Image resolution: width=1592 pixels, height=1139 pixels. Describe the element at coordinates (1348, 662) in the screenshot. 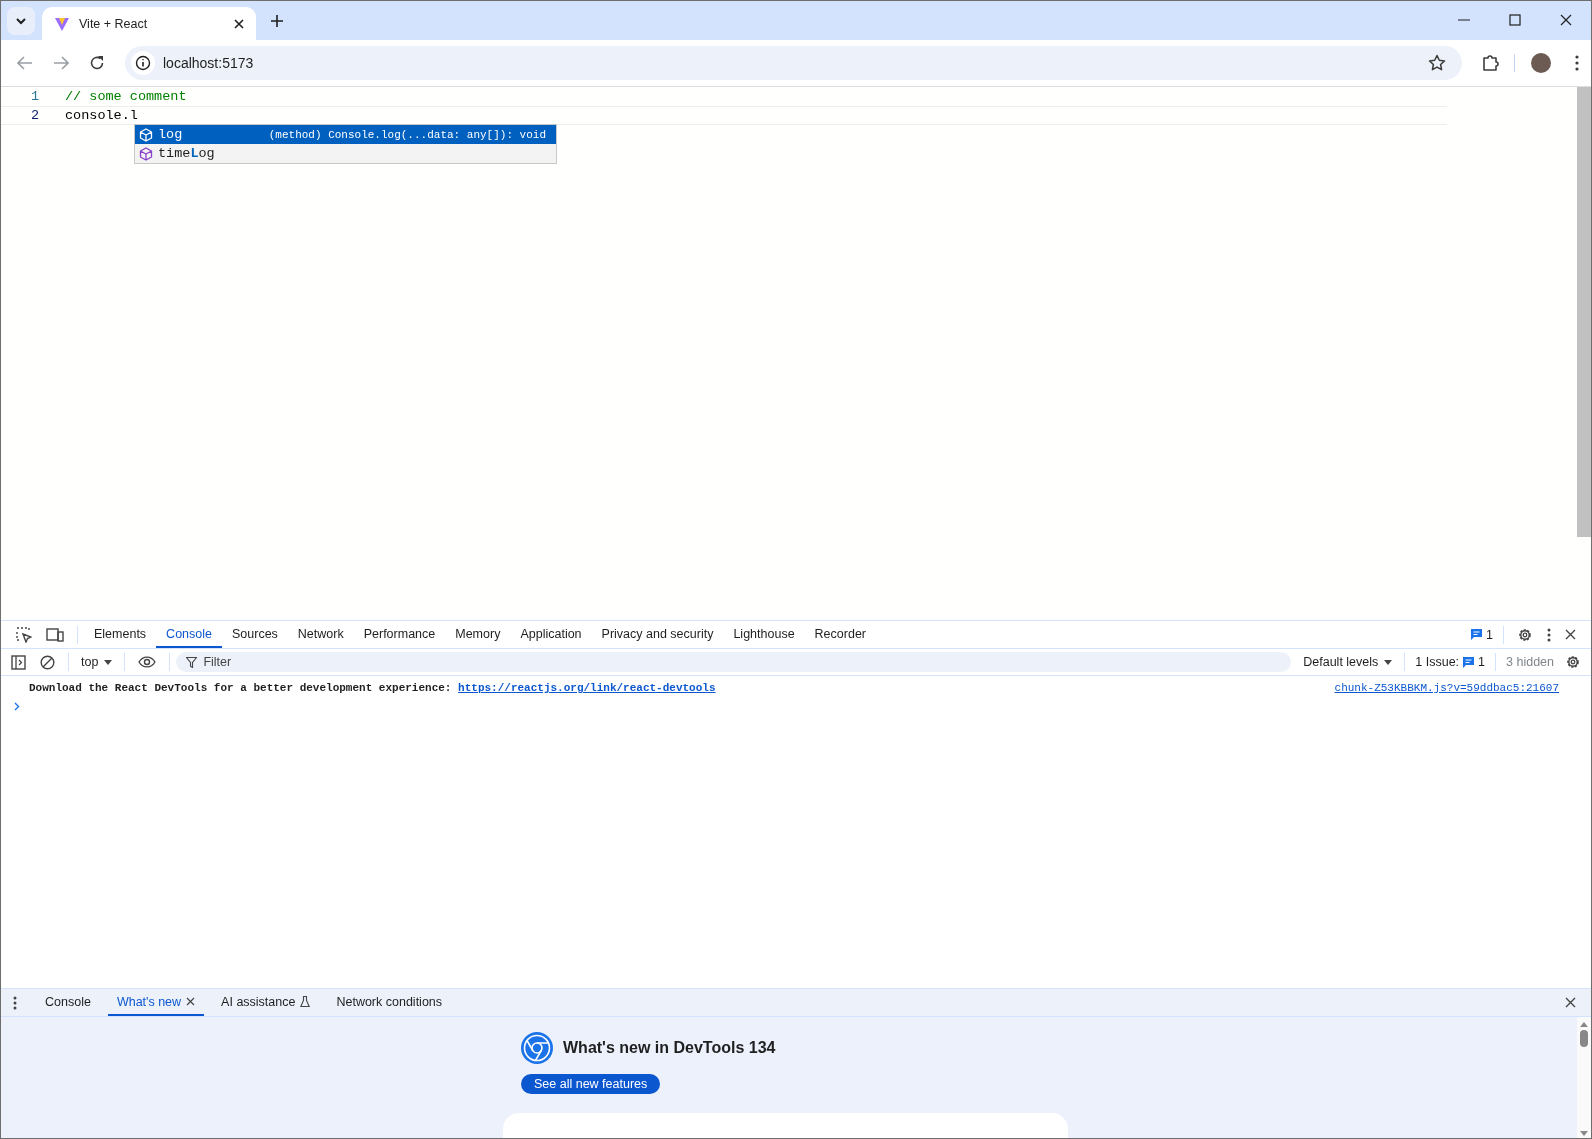

I see `log-levels-dropdown: Default levels` at that location.